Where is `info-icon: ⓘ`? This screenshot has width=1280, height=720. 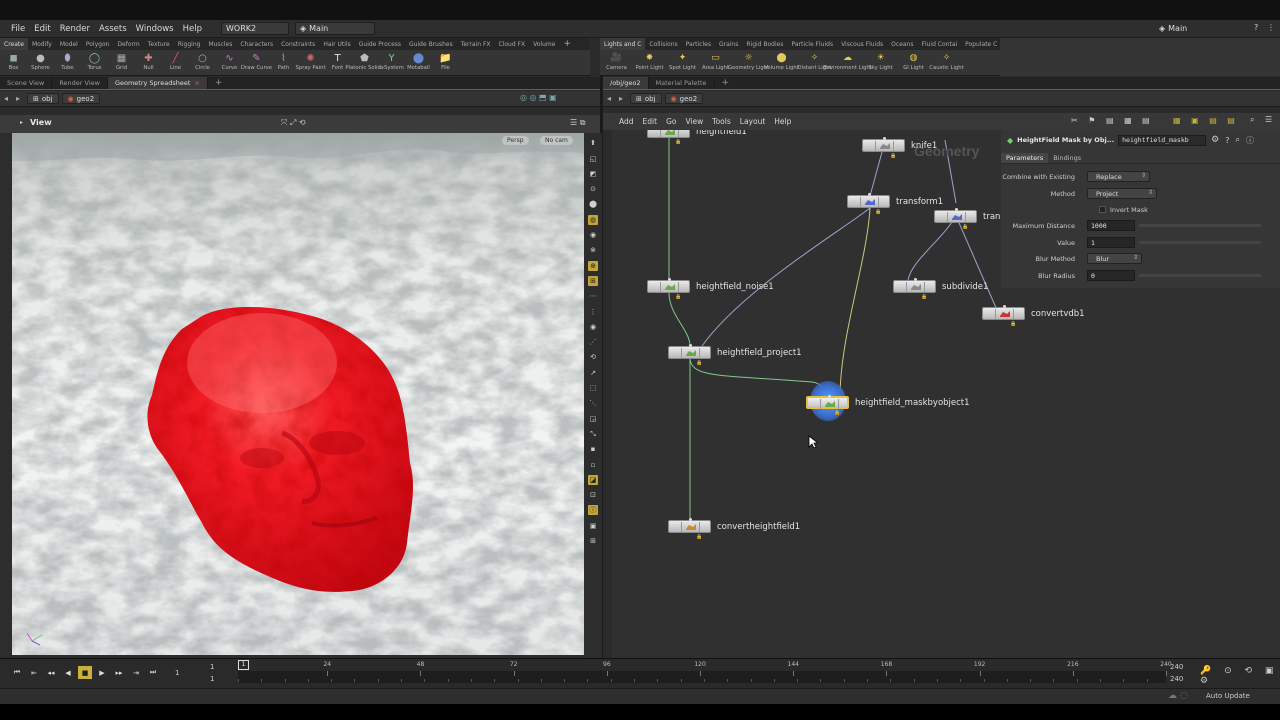 info-icon: ⓘ is located at coordinates (1250, 140).